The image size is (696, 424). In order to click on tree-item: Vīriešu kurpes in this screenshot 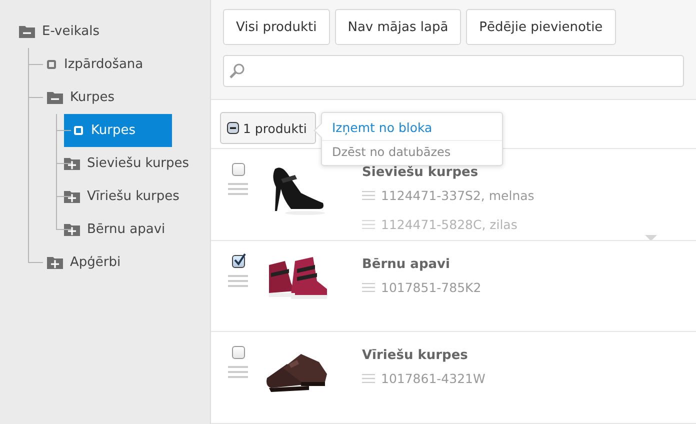, I will do `click(126, 196)`.